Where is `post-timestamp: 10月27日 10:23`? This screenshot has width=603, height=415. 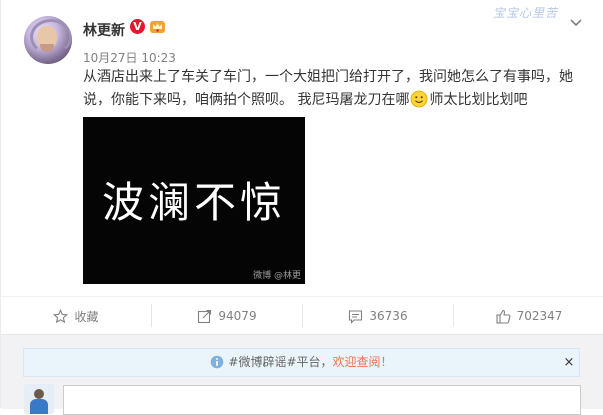
post-timestamp: 10月27日 10:23 is located at coordinates (129, 57).